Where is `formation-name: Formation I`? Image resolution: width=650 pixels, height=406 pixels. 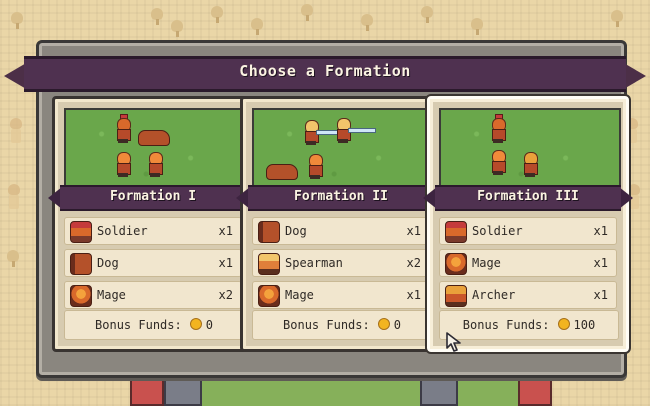
formation-name: Formation I is located at coordinates (153, 196).